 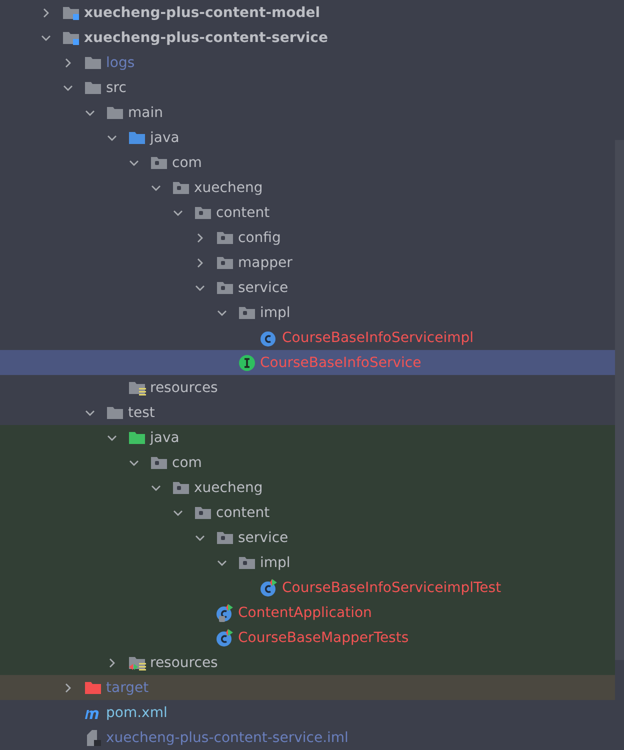 I want to click on tree-item: CourseBaseMapperTests, so click(x=307, y=637).